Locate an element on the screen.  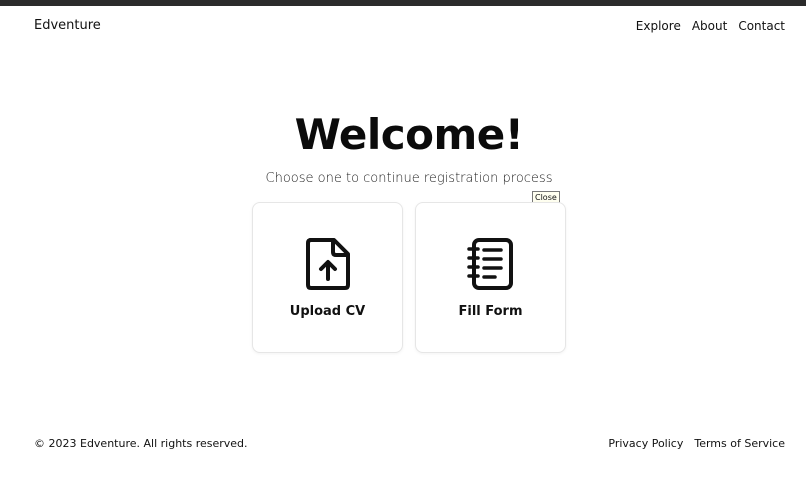
file-upload-icon is located at coordinates (327, 264).